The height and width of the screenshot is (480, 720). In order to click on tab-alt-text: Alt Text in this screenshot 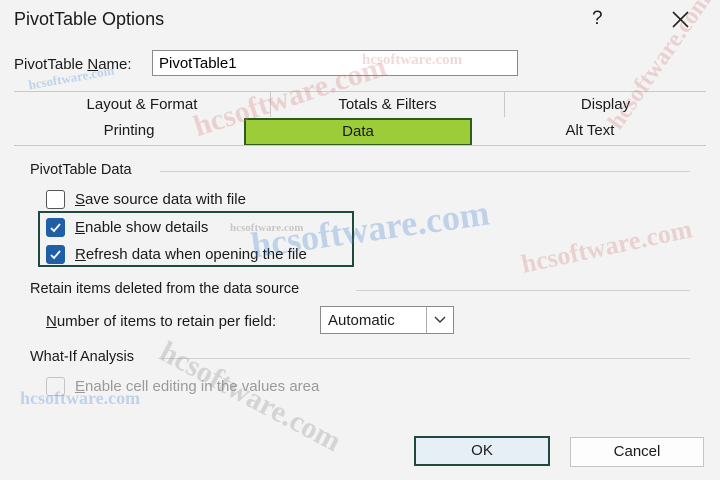, I will do `click(590, 131)`.